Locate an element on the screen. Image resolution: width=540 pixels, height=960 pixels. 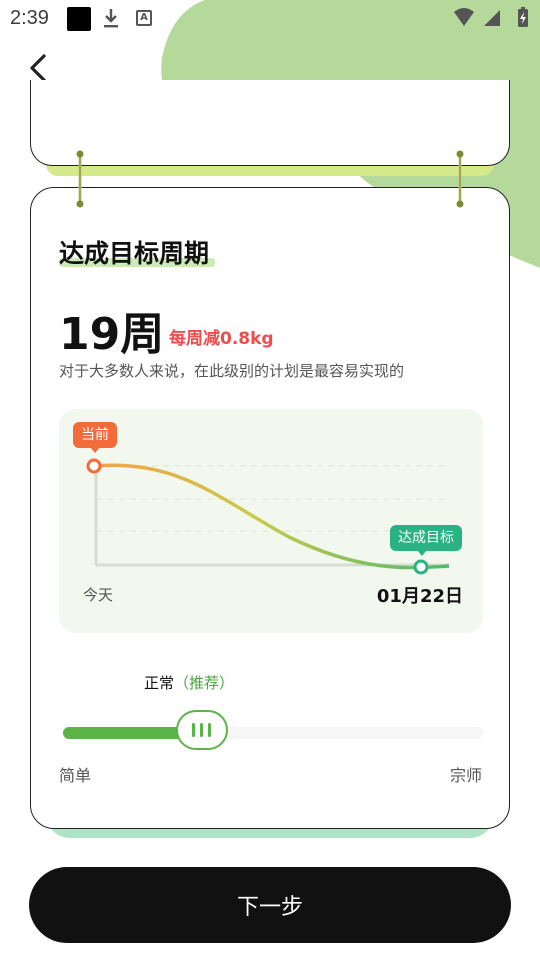
weeks-count: 19周 is located at coordinates (112, 334).